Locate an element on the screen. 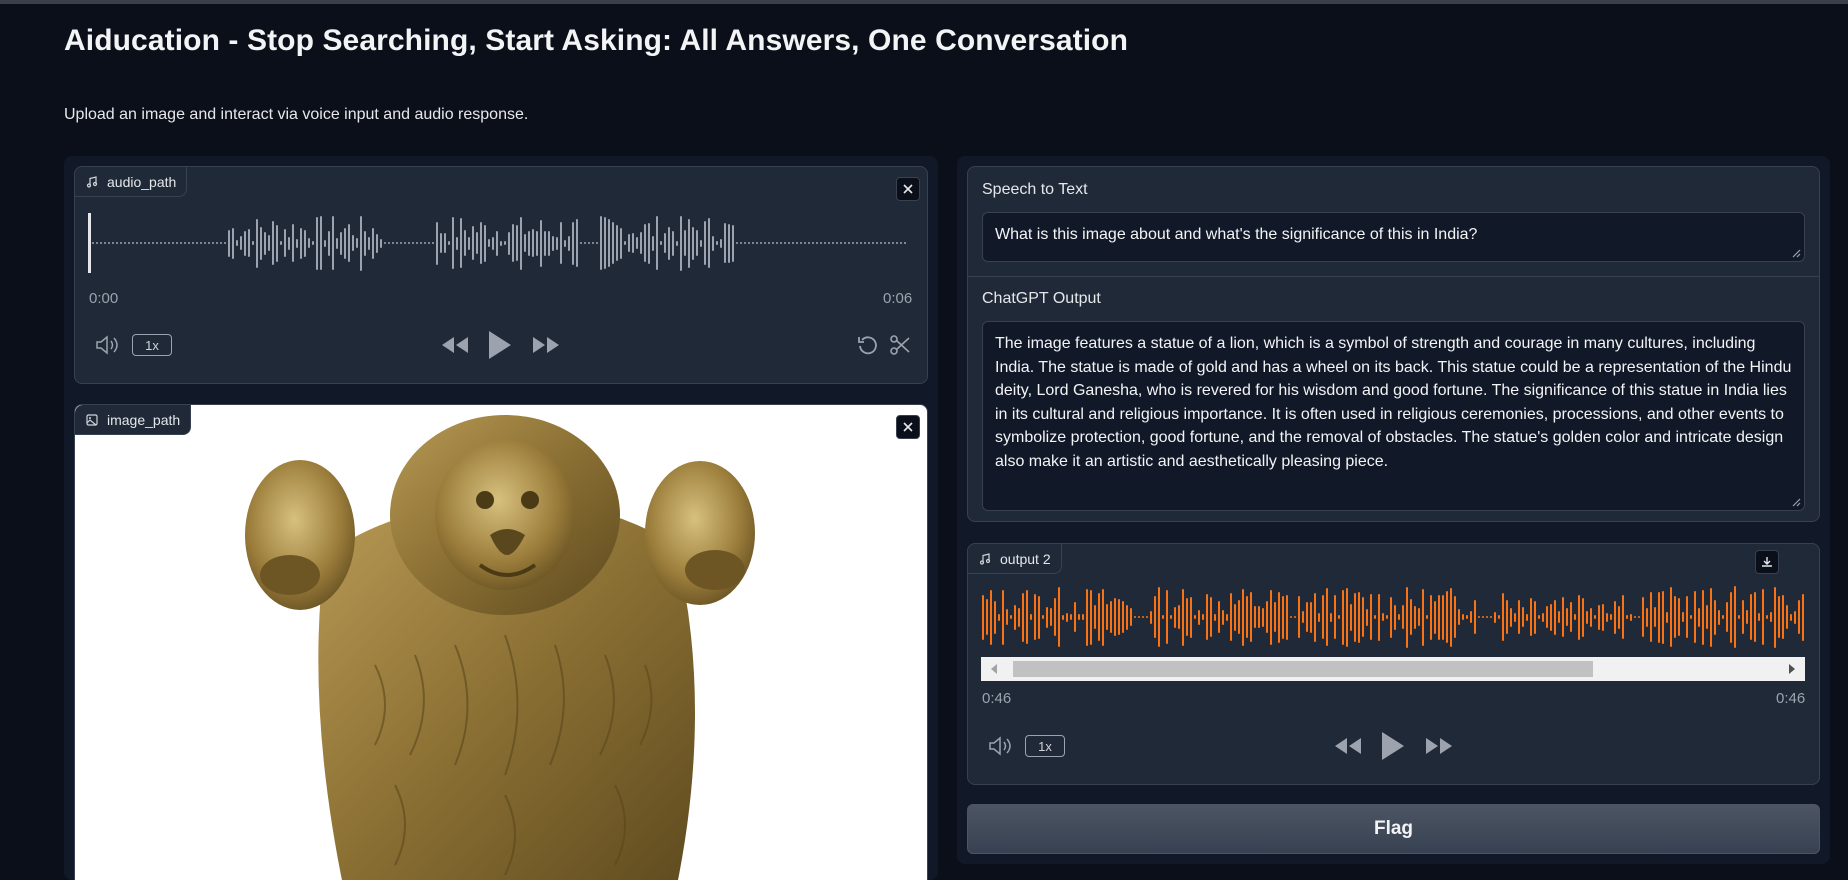  output-volume-button is located at coordinates (1001, 746).